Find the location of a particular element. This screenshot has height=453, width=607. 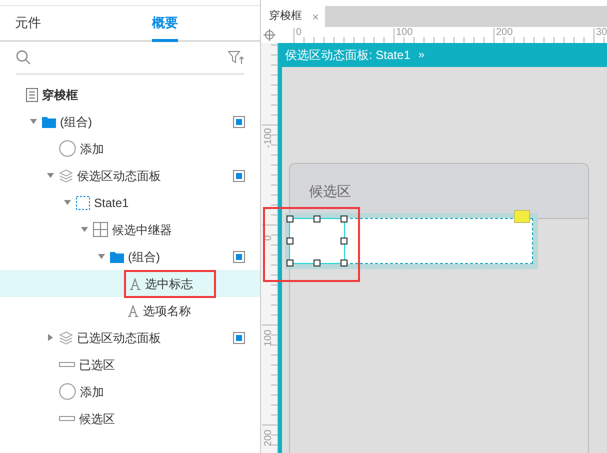

outline-item: 已选区动态面板 is located at coordinates (130, 337).